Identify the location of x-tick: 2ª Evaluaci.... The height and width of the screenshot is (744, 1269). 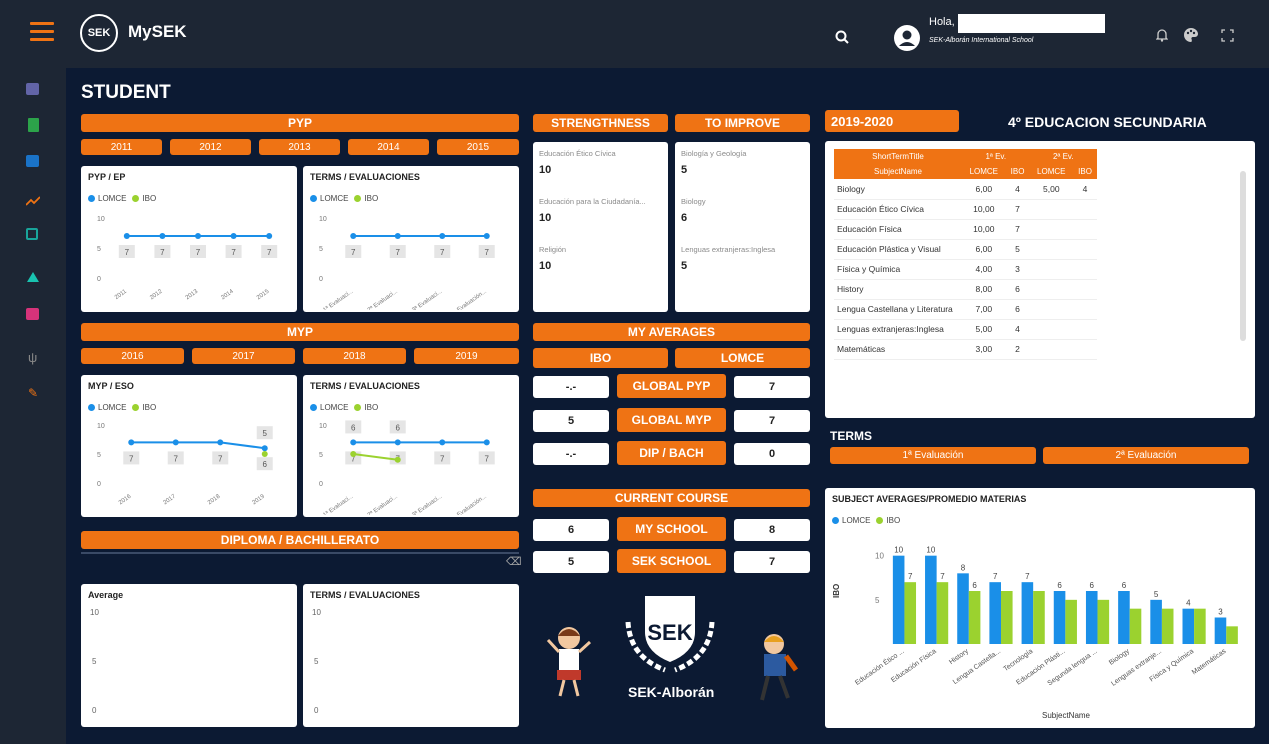
(382, 504).